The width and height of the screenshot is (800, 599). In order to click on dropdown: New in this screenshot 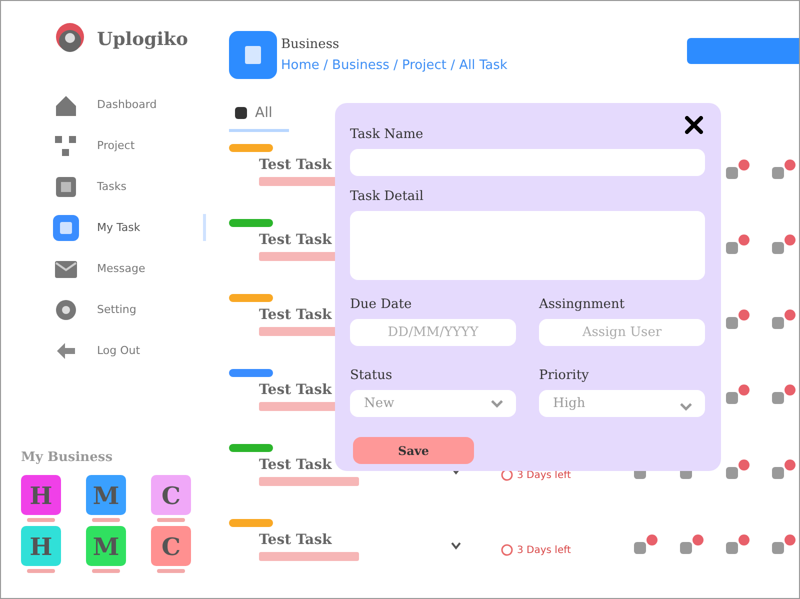, I will do `click(433, 403)`.